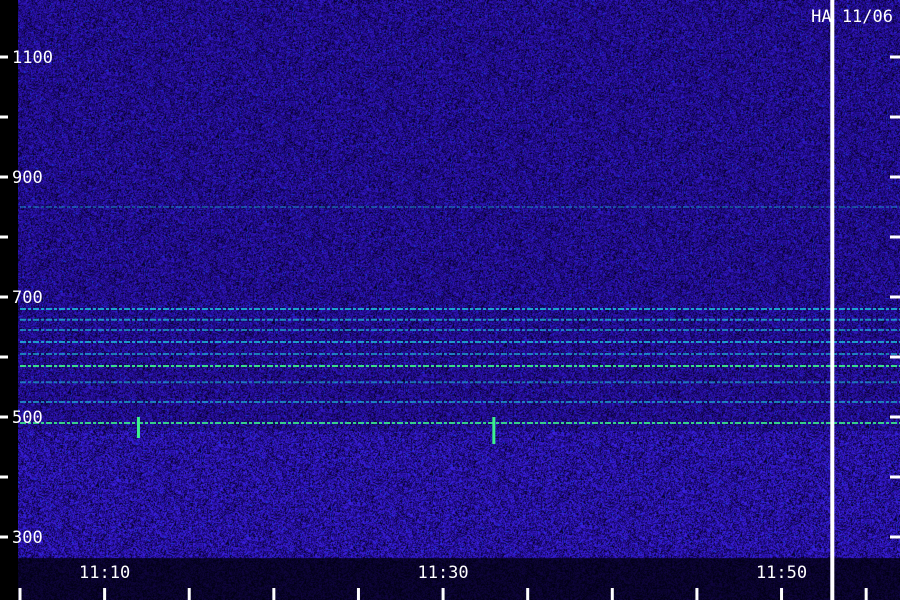 The image size is (900, 600). What do you see at coordinates (32, 58) in the screenshot?
I see `y-tick-label: 1100` at bounding box center [32, 58].